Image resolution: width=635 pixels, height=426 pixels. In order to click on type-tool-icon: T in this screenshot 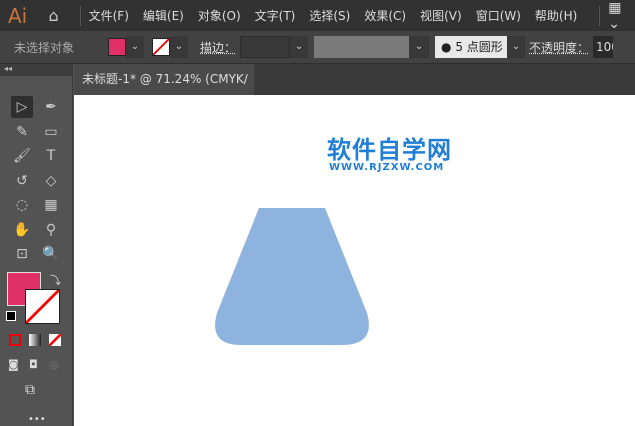, I will do `click(51, 156)`.